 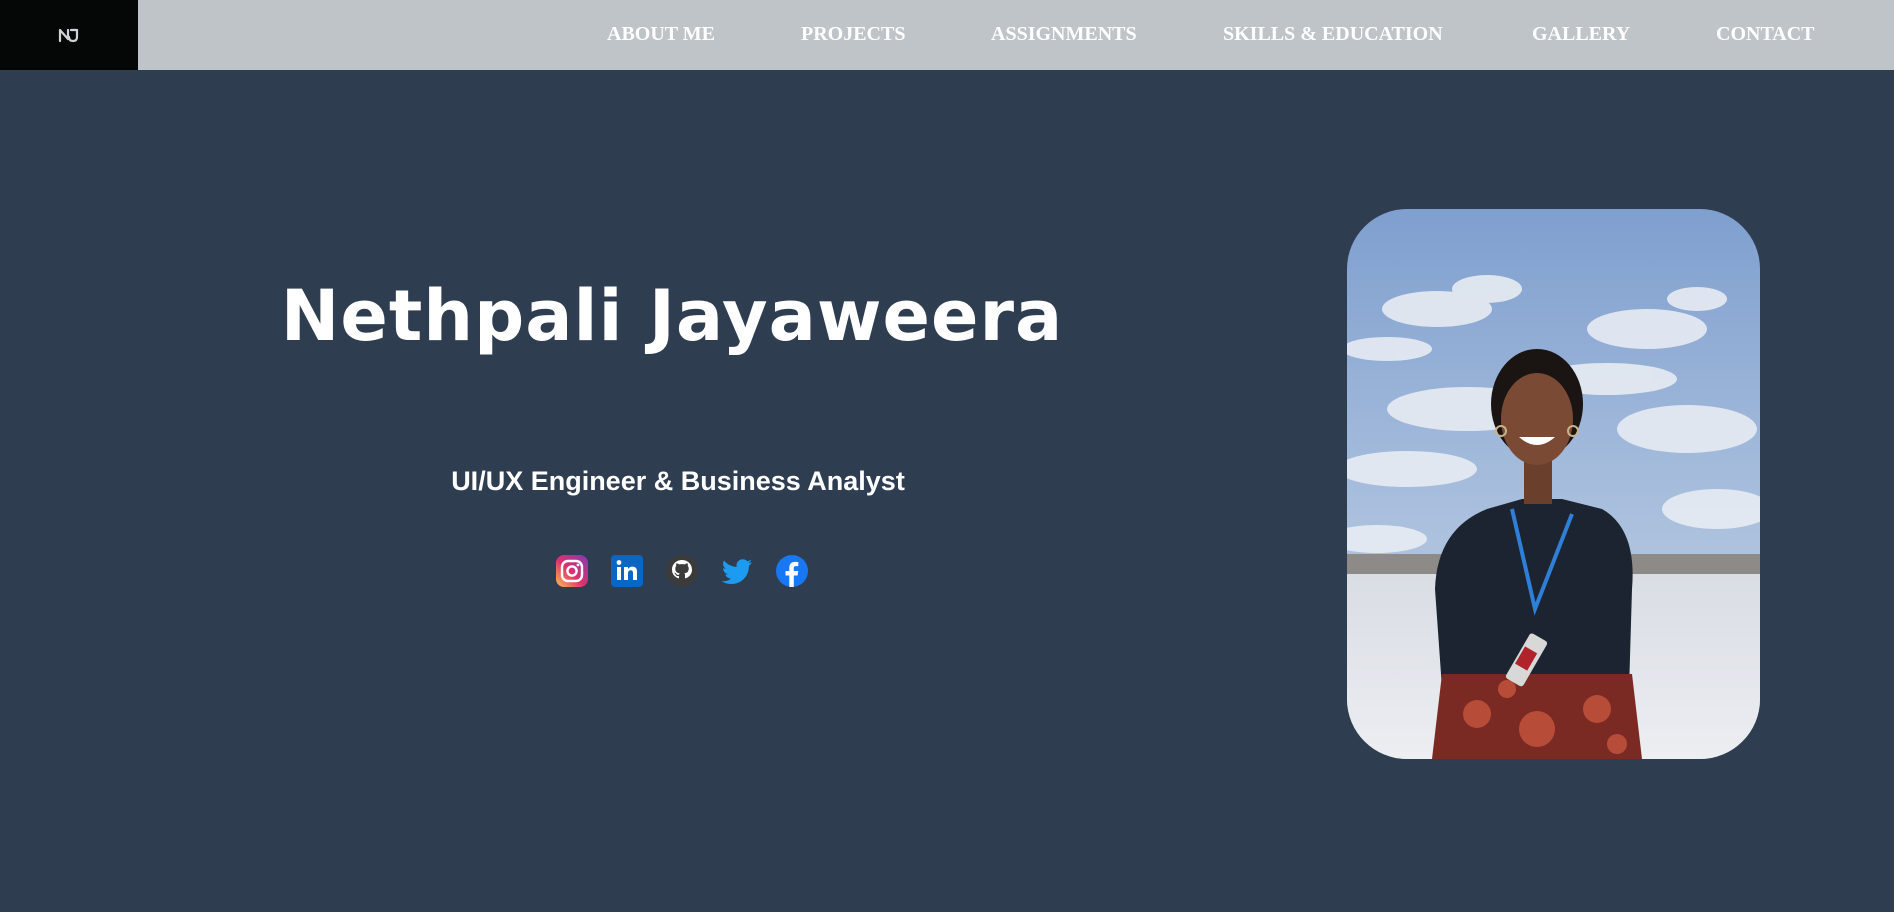 What do you see at coordinates (672, 316) in the screenshot?
I see `hero-name: Nethpali Jayaweera` at bounding box center [672, 316].